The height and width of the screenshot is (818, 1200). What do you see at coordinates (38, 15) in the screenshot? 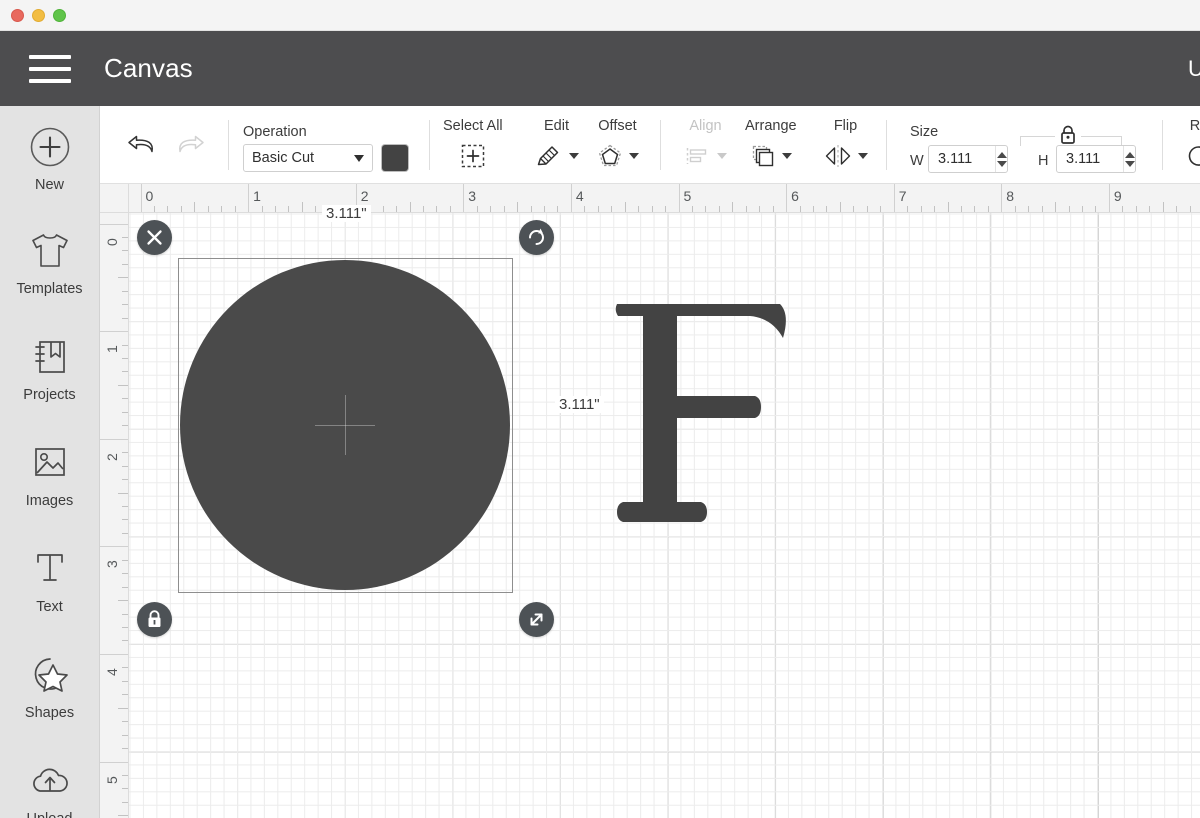
I see `minimize-window-button` at bounding box center [38, 15].